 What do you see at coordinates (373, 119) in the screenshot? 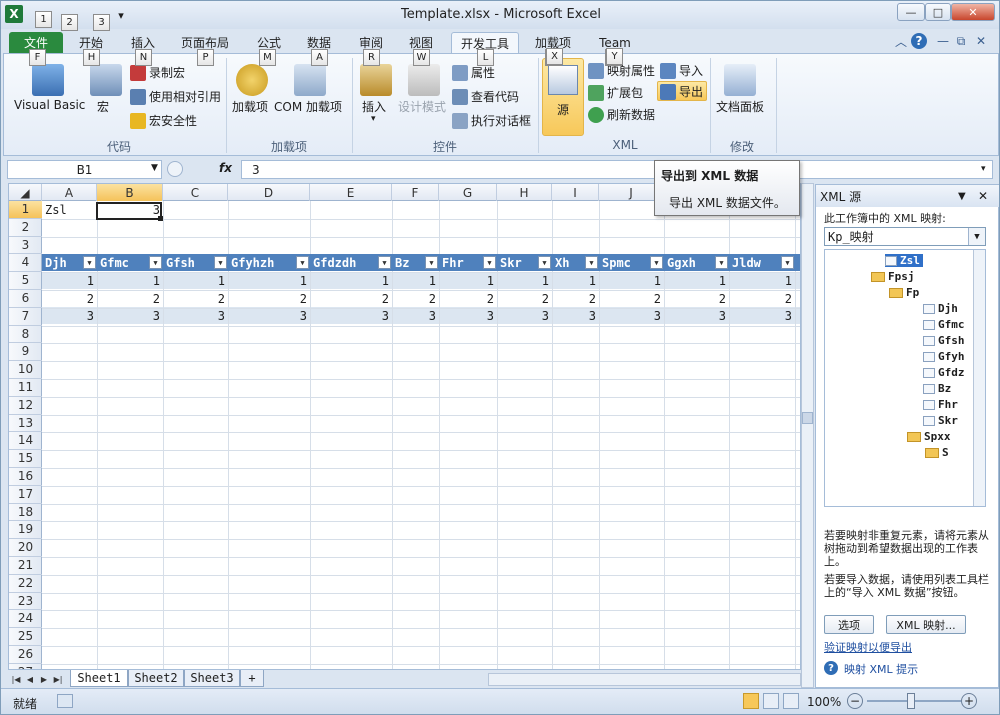
I see `insert-dropdown-icon: ▾` at bounding box center [373, 119].